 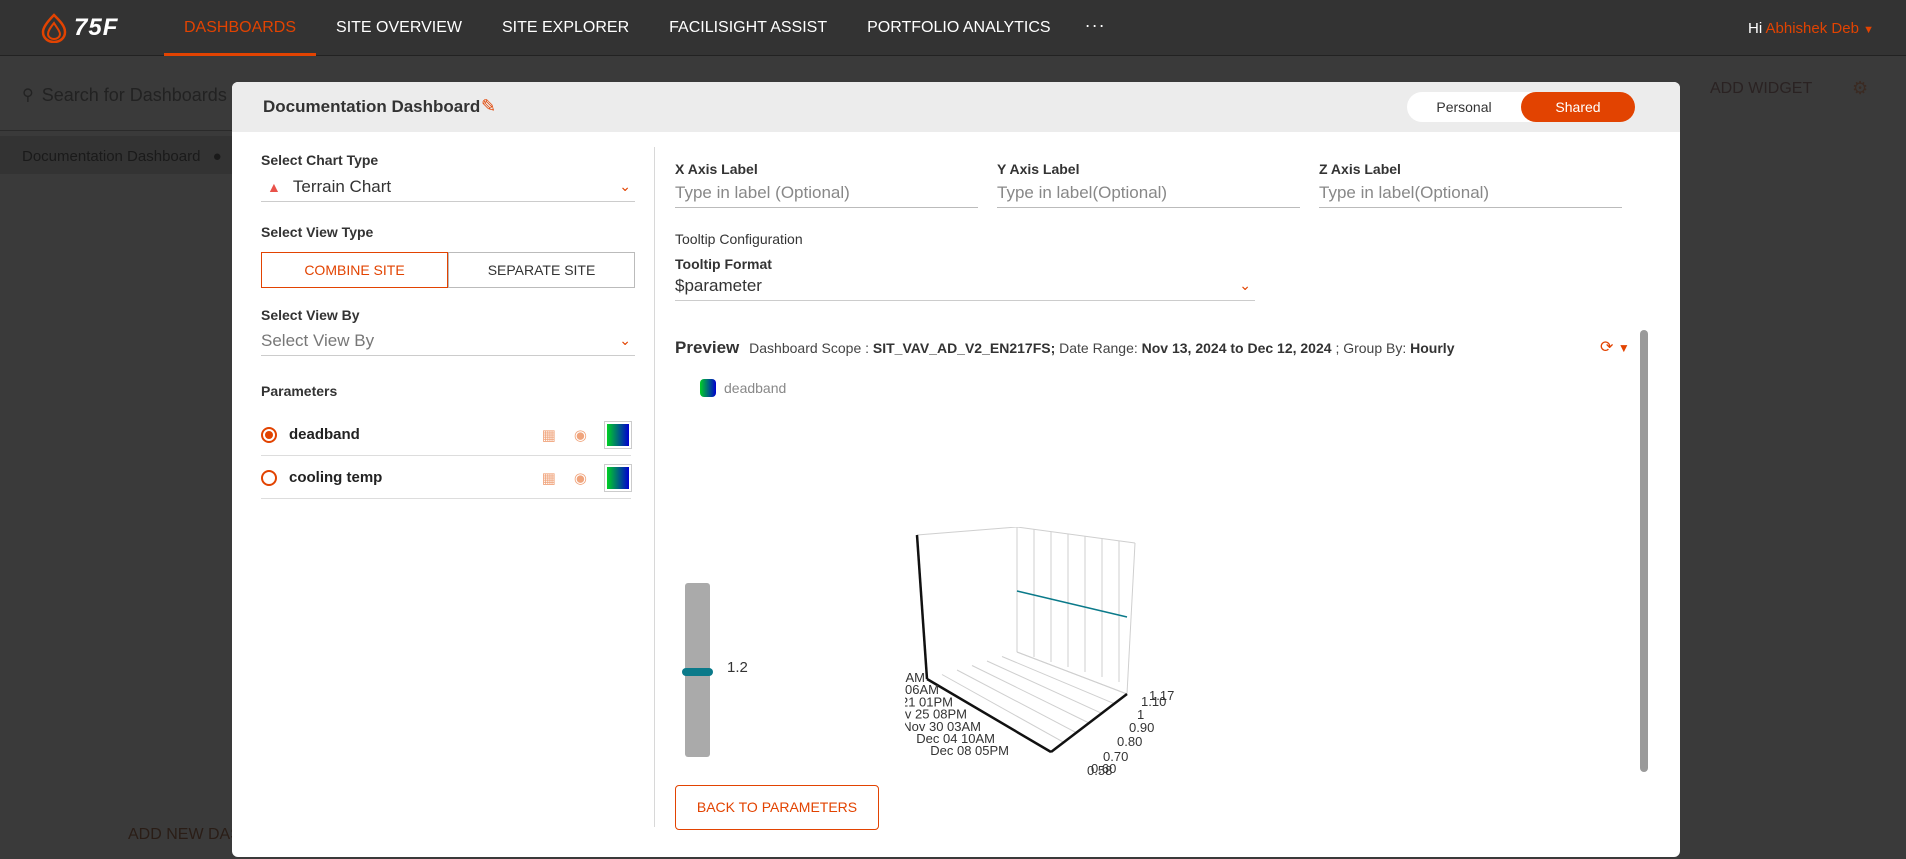 What do you see at coordinates (488, 106) in the screenshot?
I see `pencil-edit-icon: ✎` at bounding box center [488, 106].